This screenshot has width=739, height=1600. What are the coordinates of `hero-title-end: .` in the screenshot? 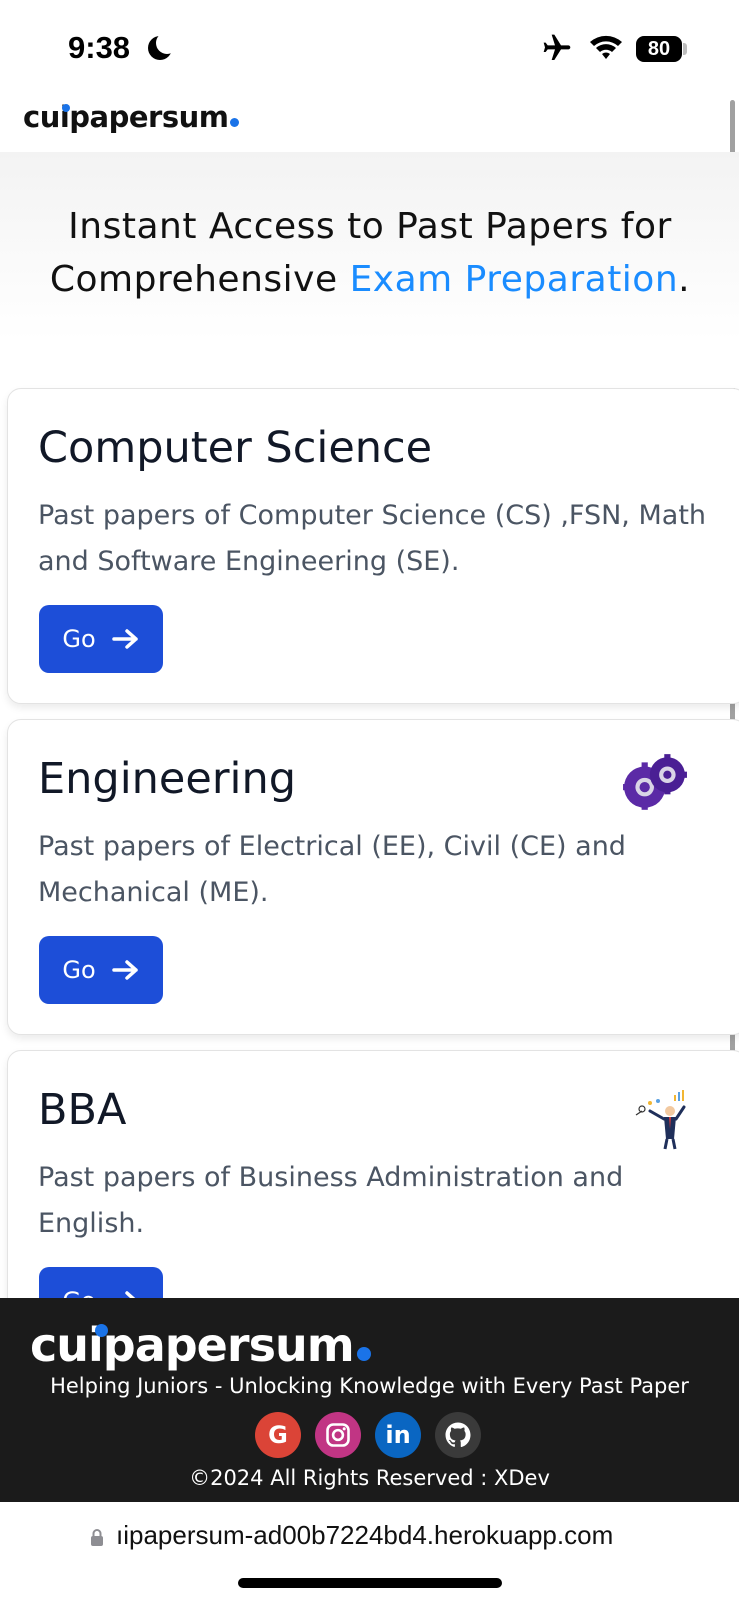 It's located at (684, 279).